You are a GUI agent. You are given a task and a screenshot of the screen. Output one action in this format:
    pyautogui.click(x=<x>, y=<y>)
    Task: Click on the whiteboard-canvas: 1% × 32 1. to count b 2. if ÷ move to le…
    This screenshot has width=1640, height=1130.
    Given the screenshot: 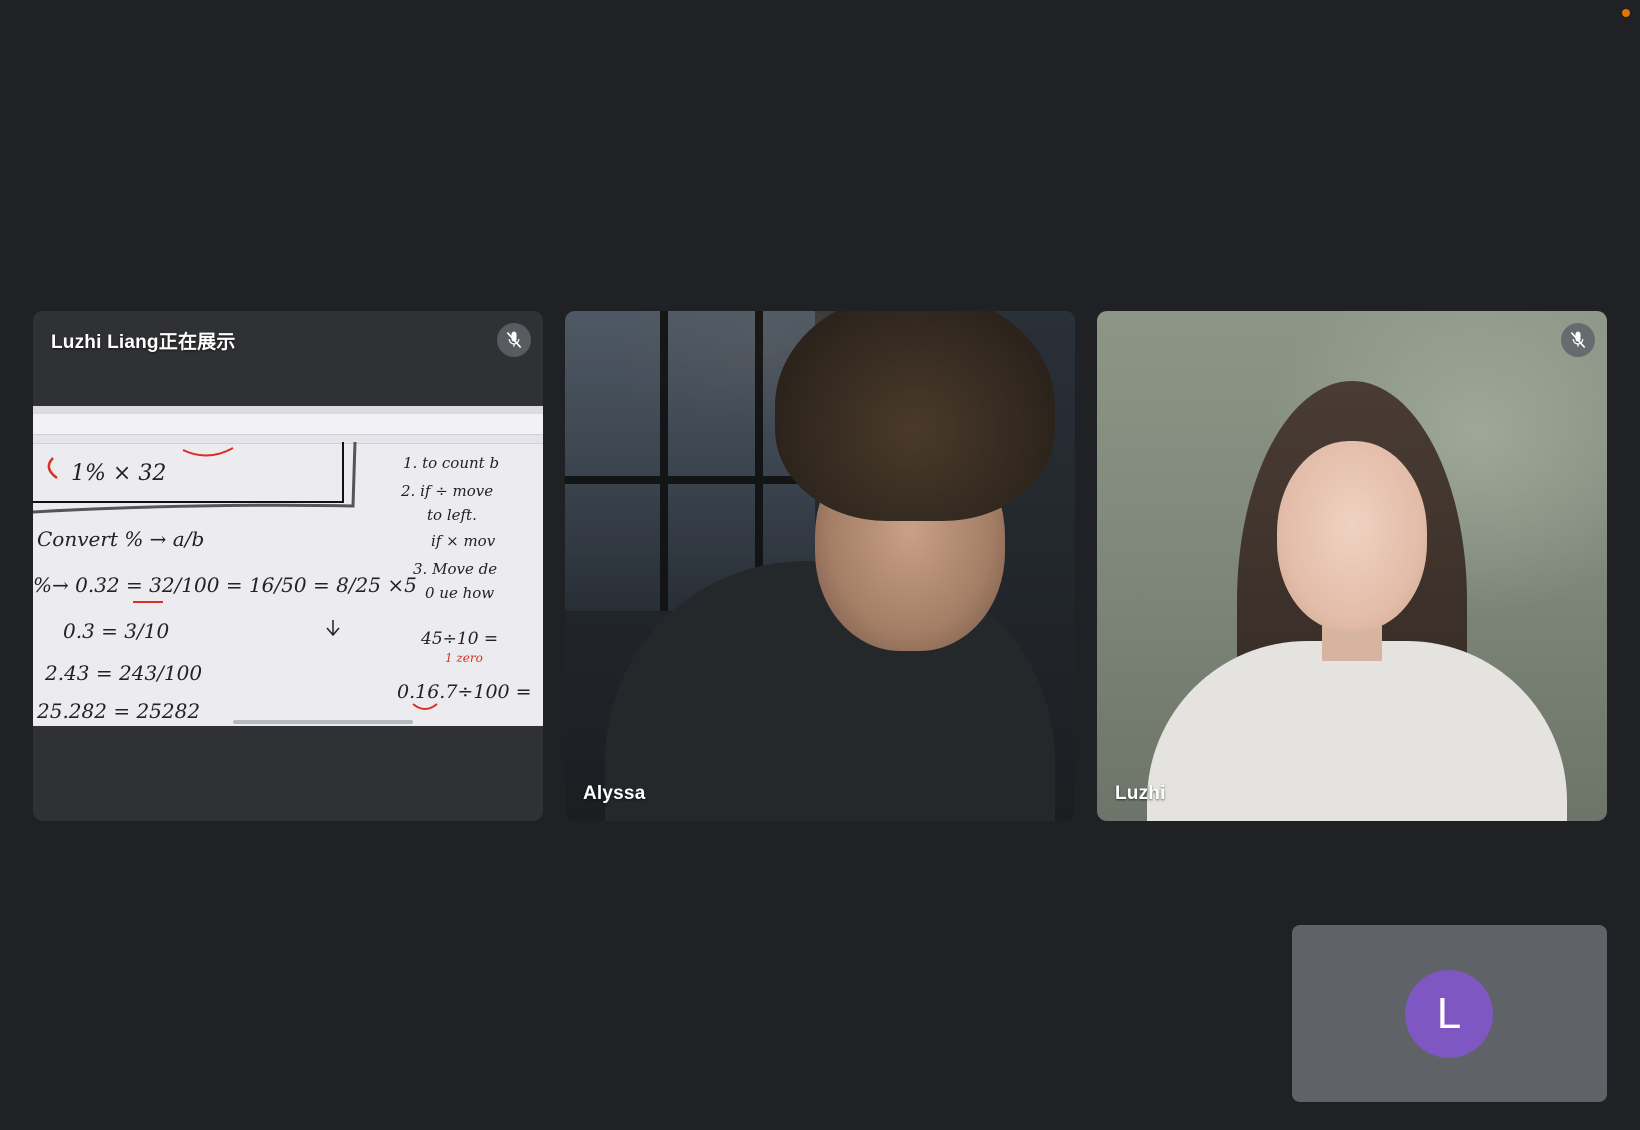 What is the action you would take?
    pyautogui.click(x=282, y=582)
    